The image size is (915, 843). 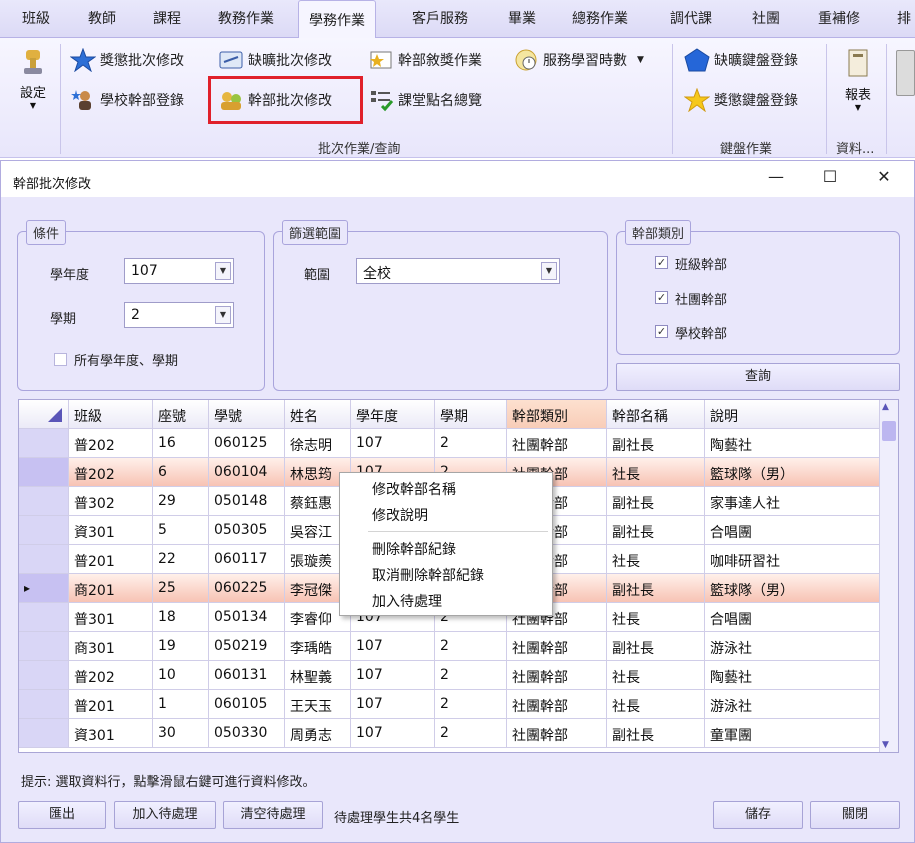 I want to click on query-button: 查詢, so click(x=758, y=377).